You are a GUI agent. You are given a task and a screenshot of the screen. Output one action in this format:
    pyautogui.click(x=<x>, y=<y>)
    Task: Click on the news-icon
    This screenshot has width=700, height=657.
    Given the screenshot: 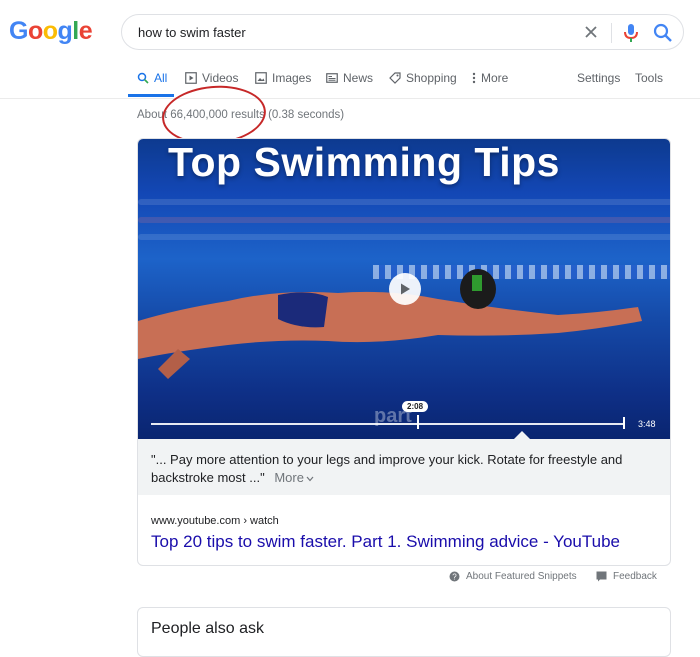 What is the action you would take?
    pyautogui.click(x=332, y=78)
    